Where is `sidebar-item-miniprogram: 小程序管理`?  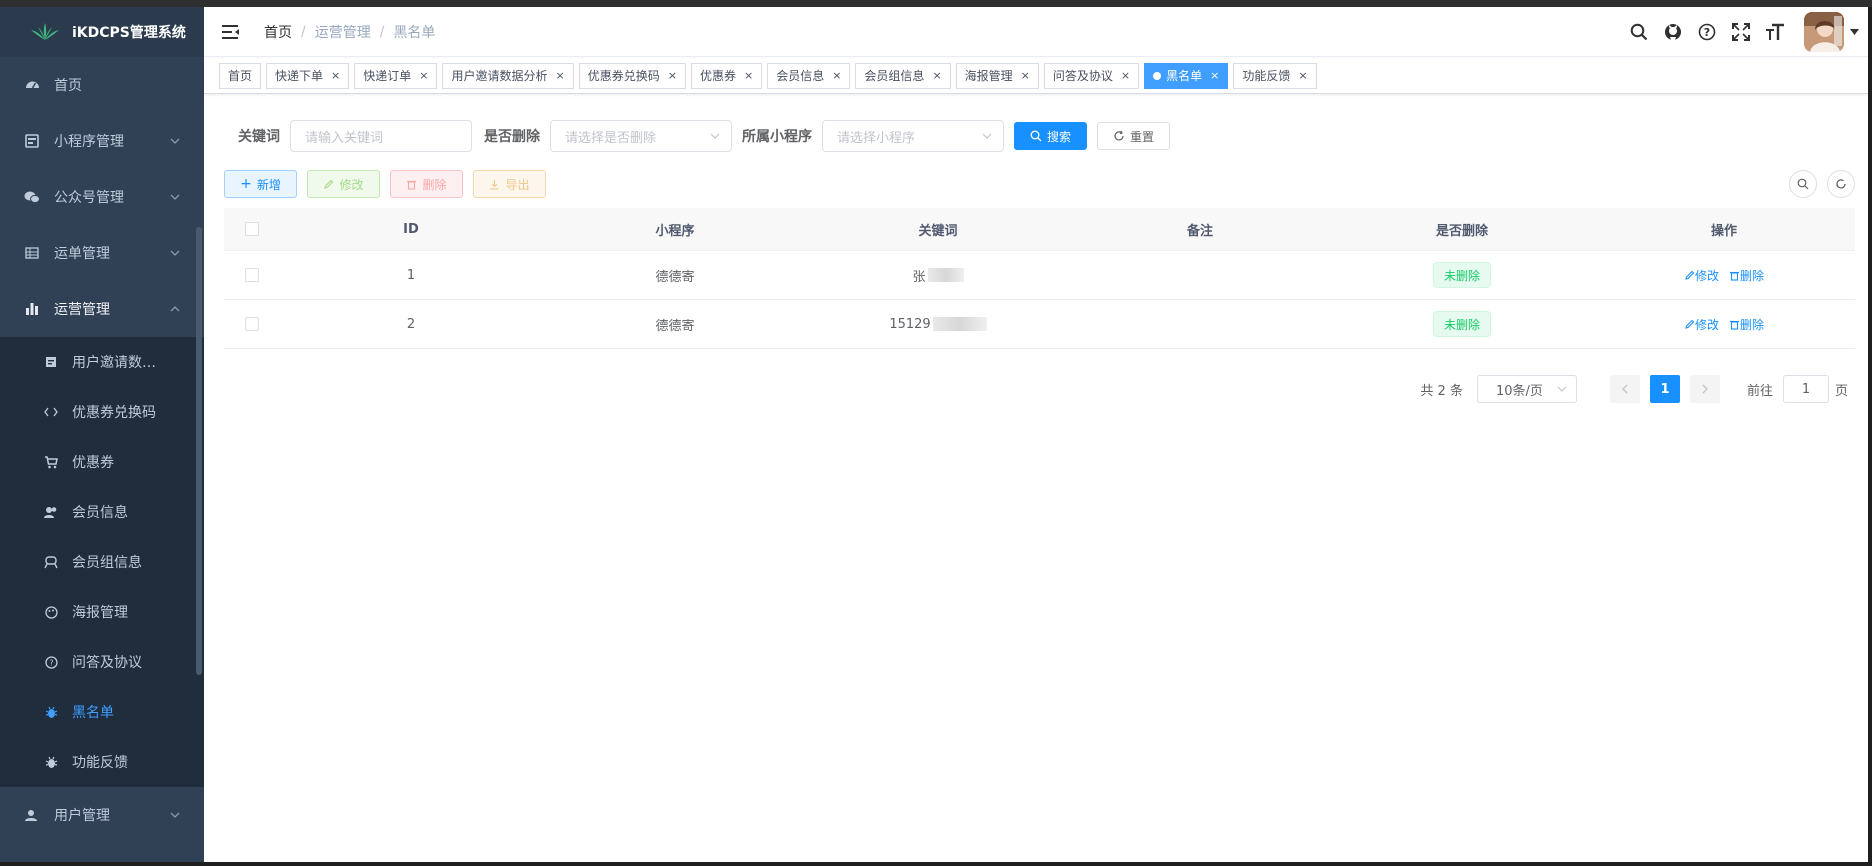 sidebar-item-miniprogram: 小程序管理 is located at coordinates (102, 141).